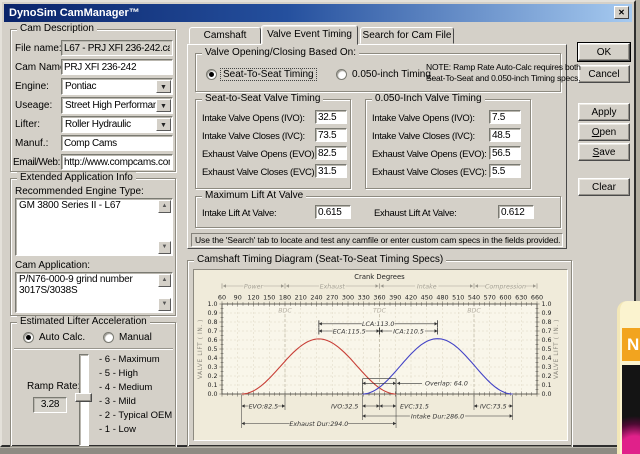  Describe the element at coordinates (604, 152) in the screenshot. I see `save-button: Save` at that location.